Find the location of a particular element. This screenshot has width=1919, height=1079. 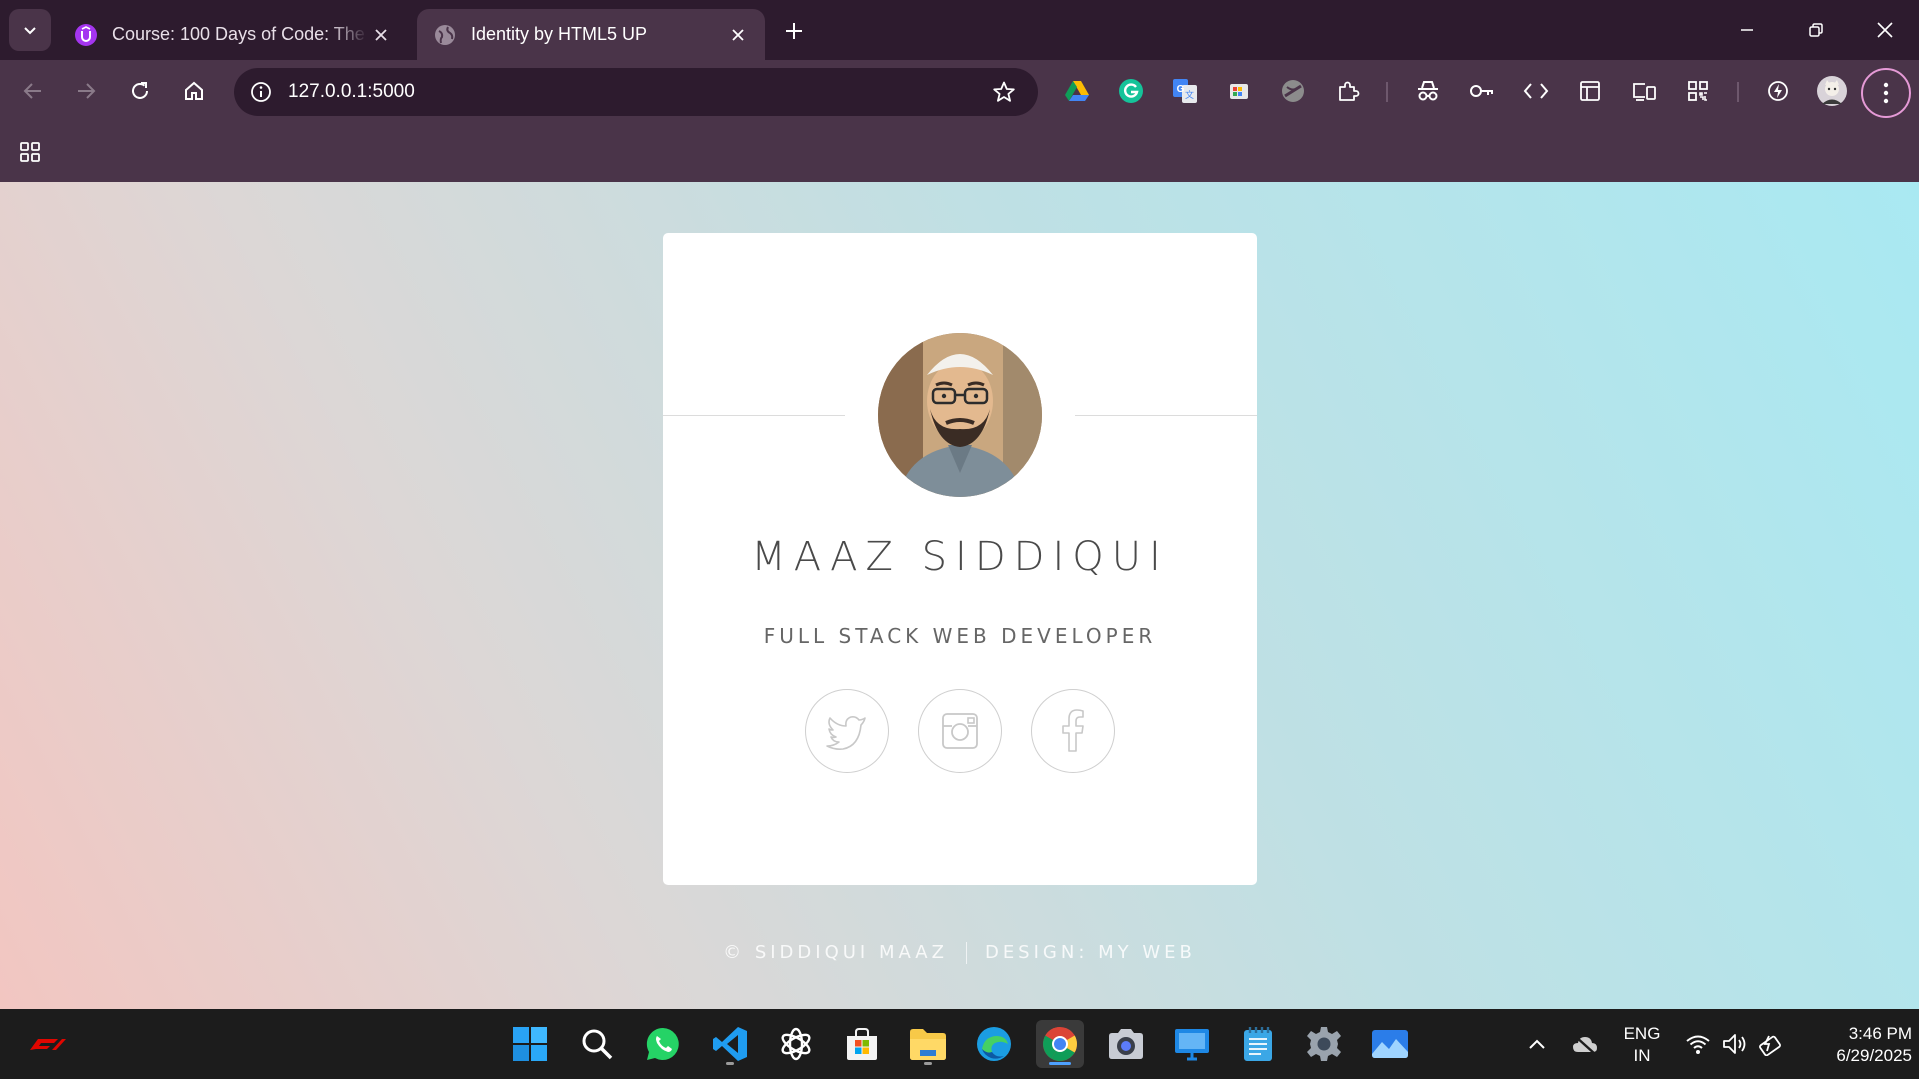

onedrive-button is located at coordinates (1585, 1044).